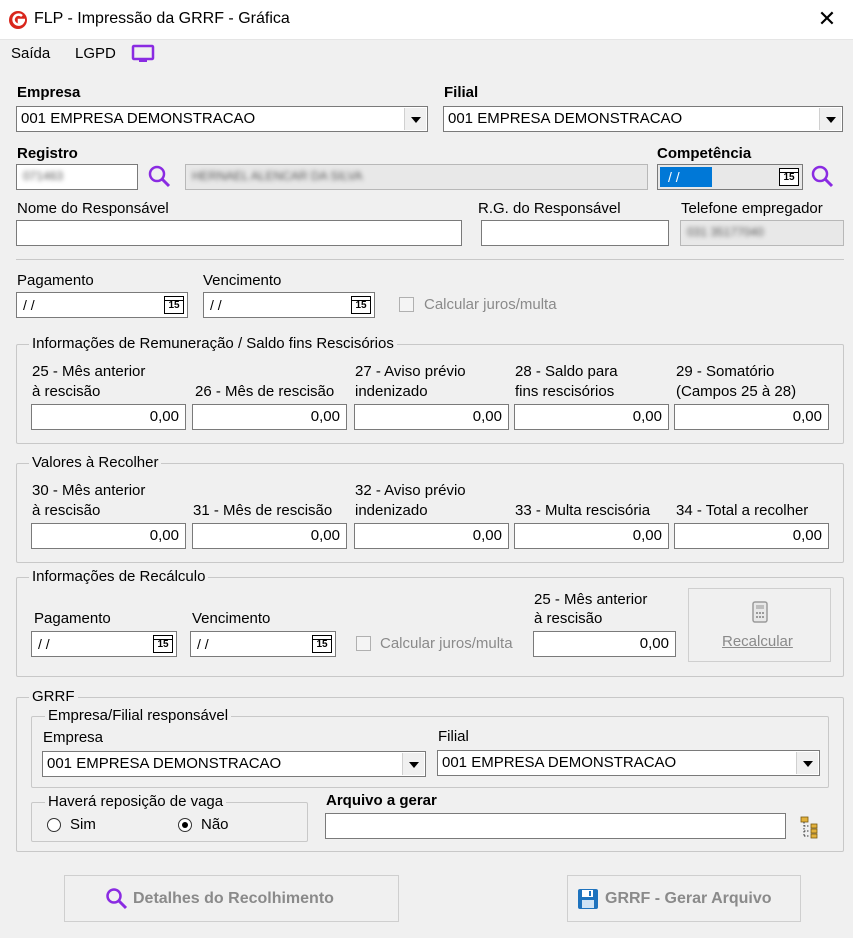 Image resolution: width=853 pixels, height=938 pixels. I want to click on sim-label: Sim, so click(83, 824).